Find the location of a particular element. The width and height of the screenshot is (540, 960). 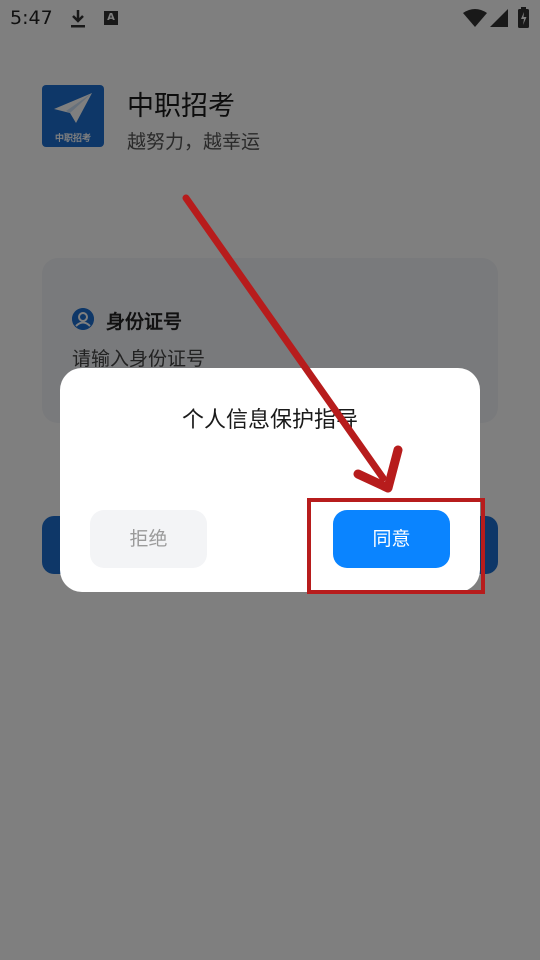

dialog-title: 个人信息保护指导 is located at coordinates (269, 420).